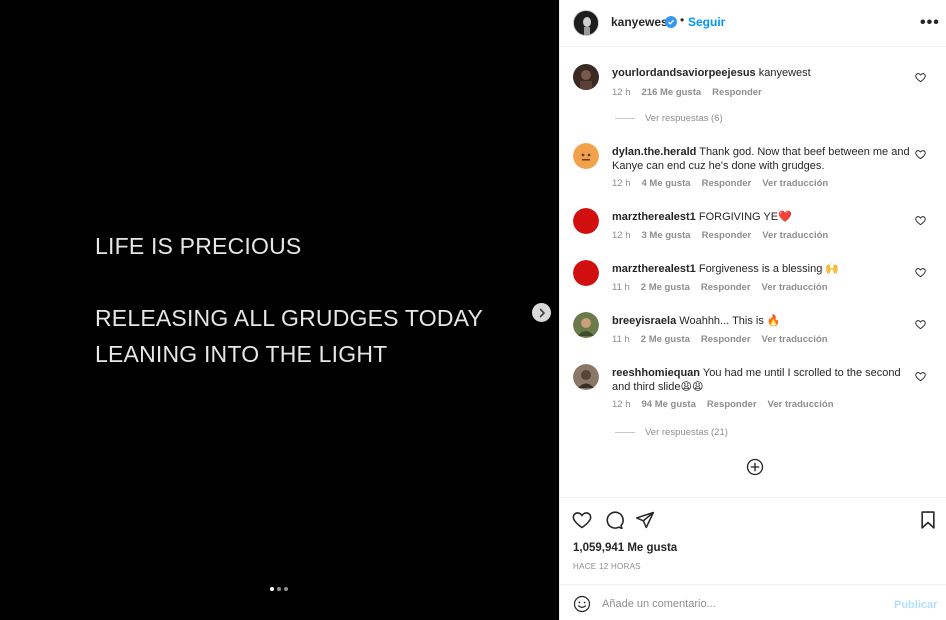  I want to click on comment-meta: 12 h 216 Me gusta Responder, so click(687, 92).